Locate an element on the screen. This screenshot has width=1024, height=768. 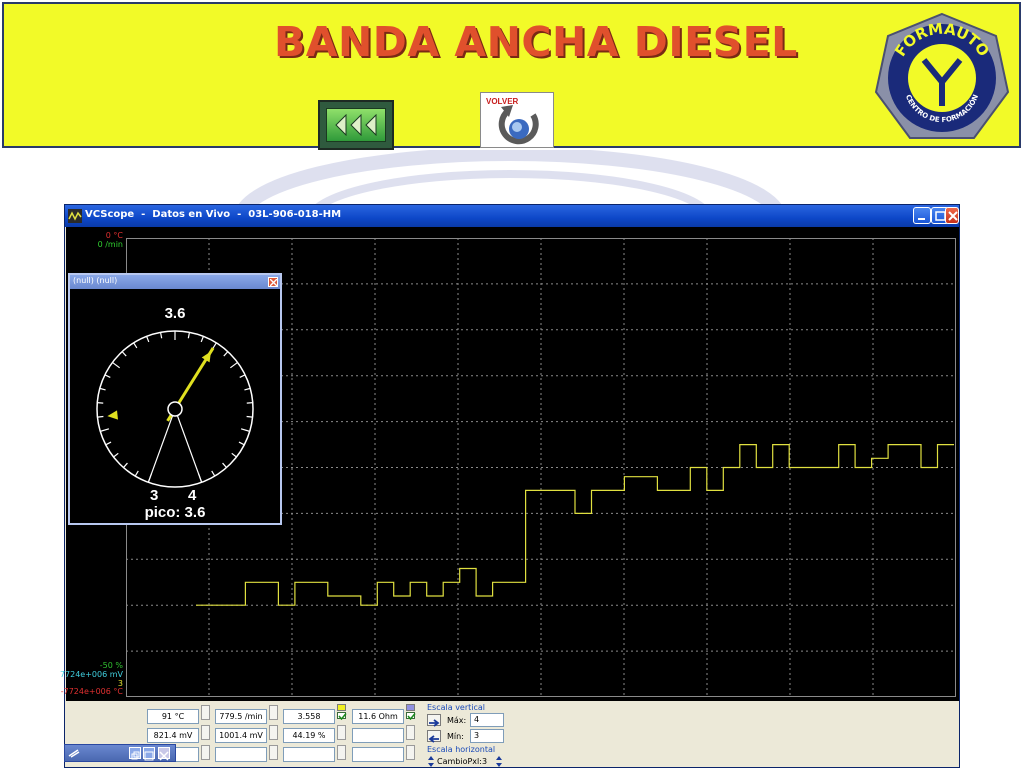
gauge-titlebar: (null) (null) is located at coordinates (175, 282).